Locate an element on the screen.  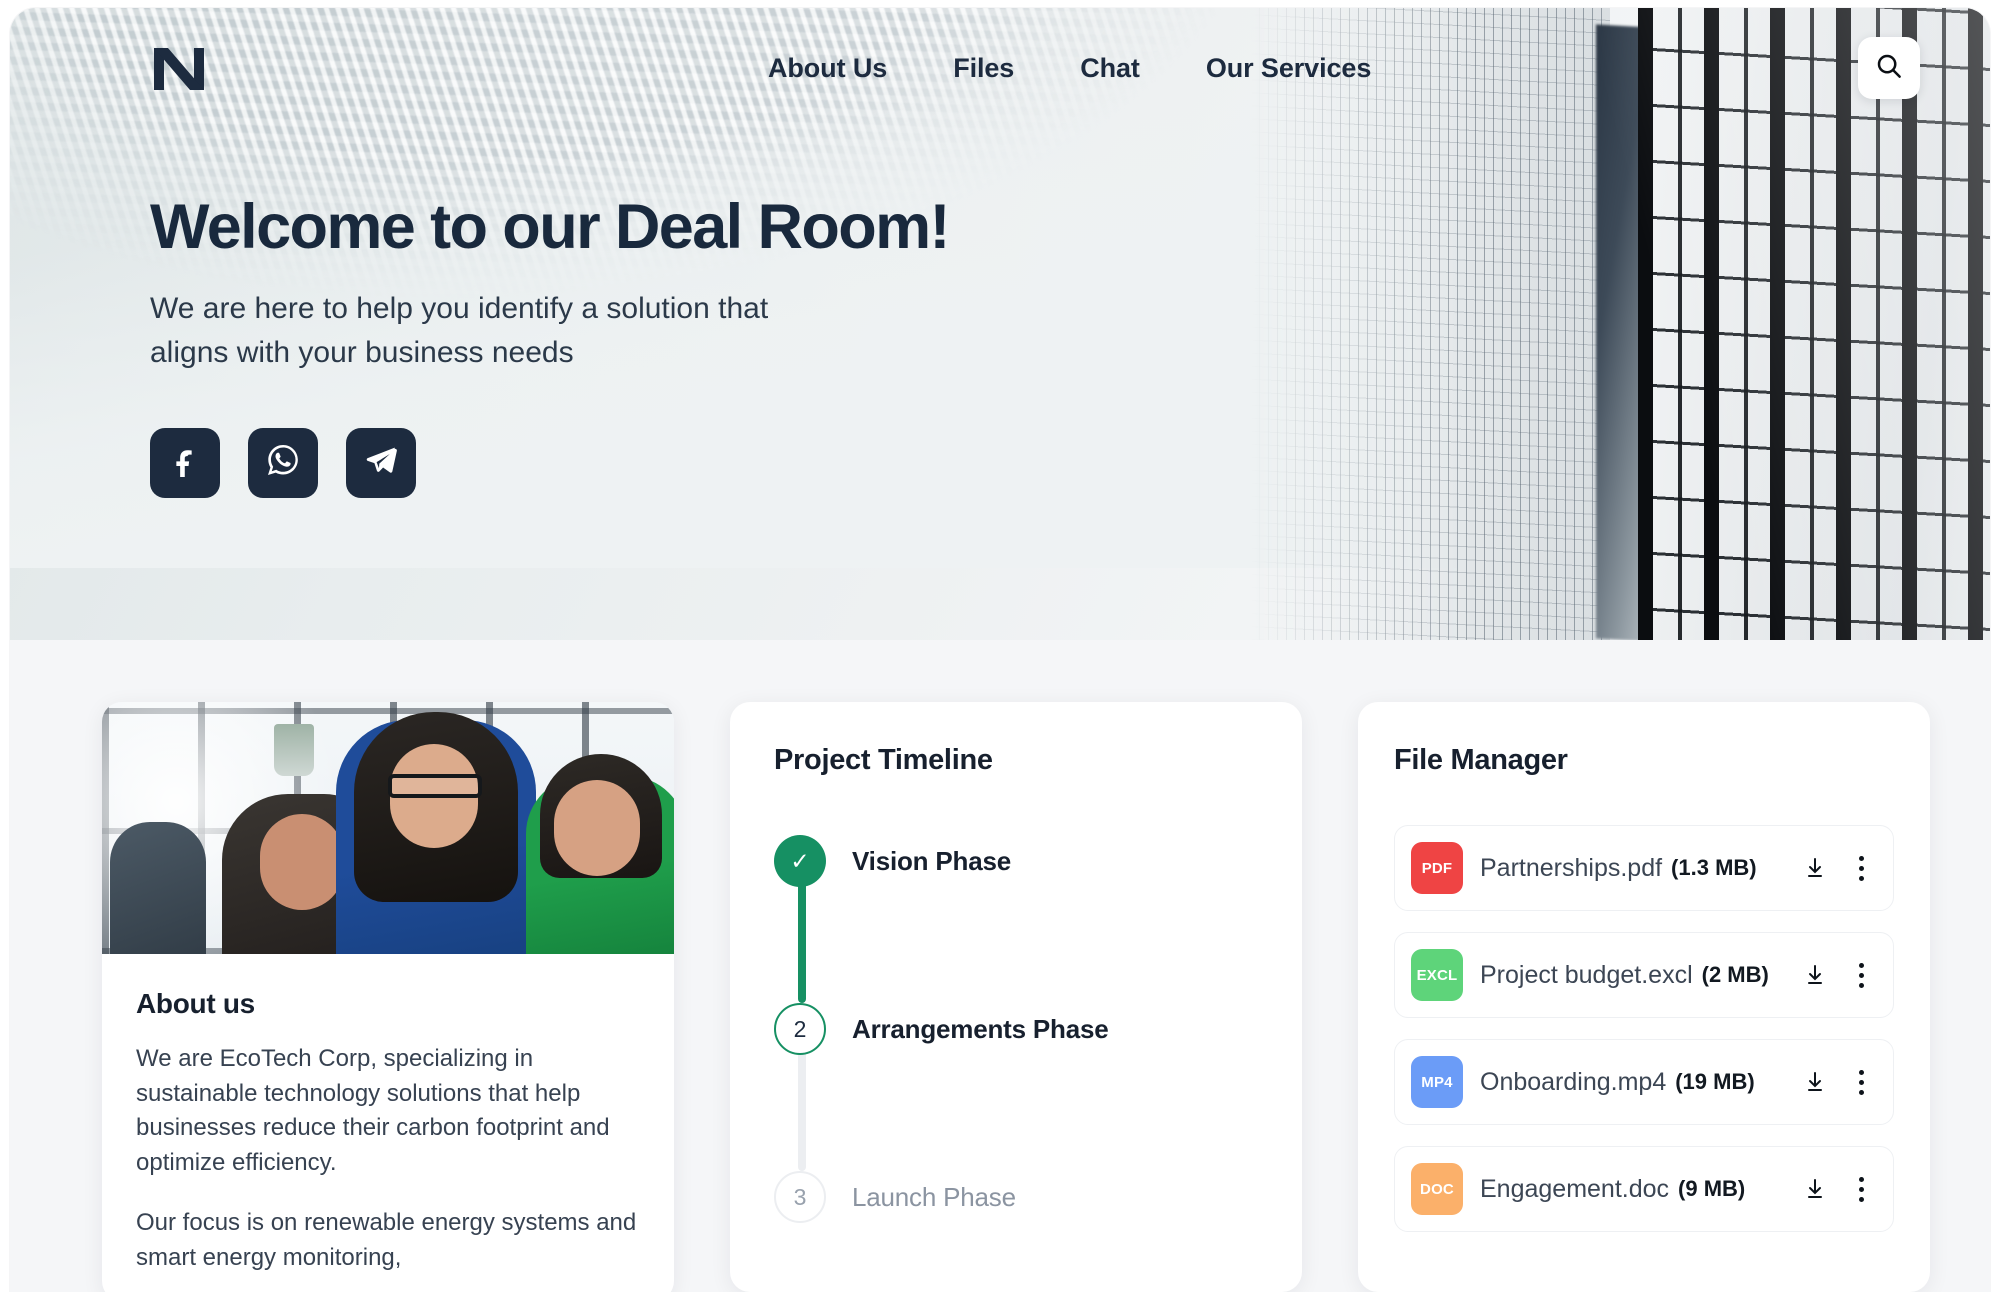
timeline-step-arrangements-phase: 2 Arrangements Phase is located at coordinates (1016, 1029).